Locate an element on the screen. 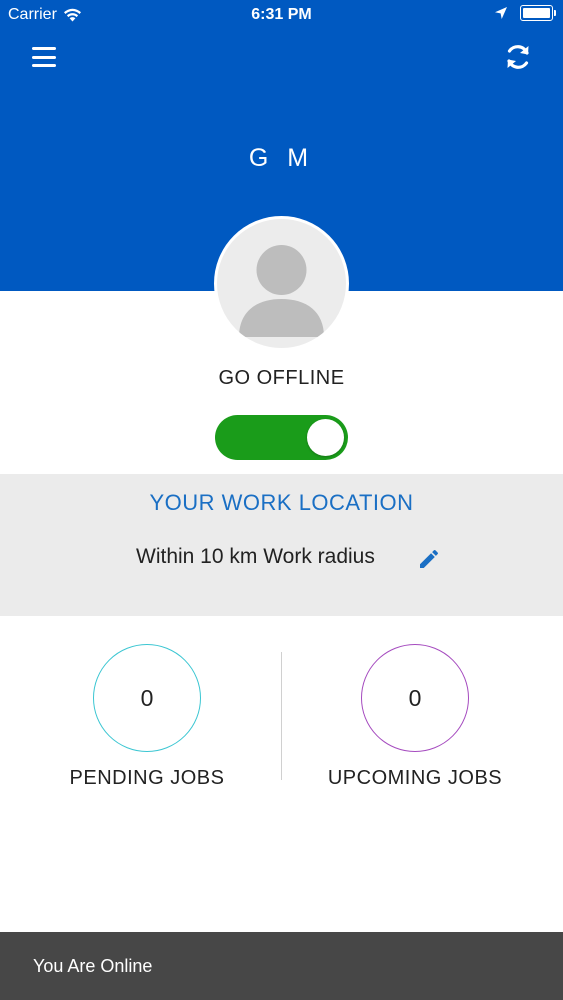 The height and width of the screenshot is (1000, 563). work-radius-text: Within 10 km Work radius is located at coordinates (255, 556).